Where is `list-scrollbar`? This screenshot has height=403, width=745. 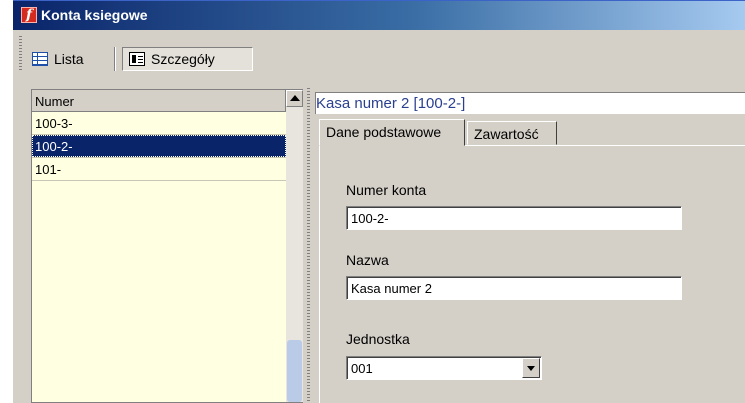 list-scrollbar is located at coordinates (294, 246).